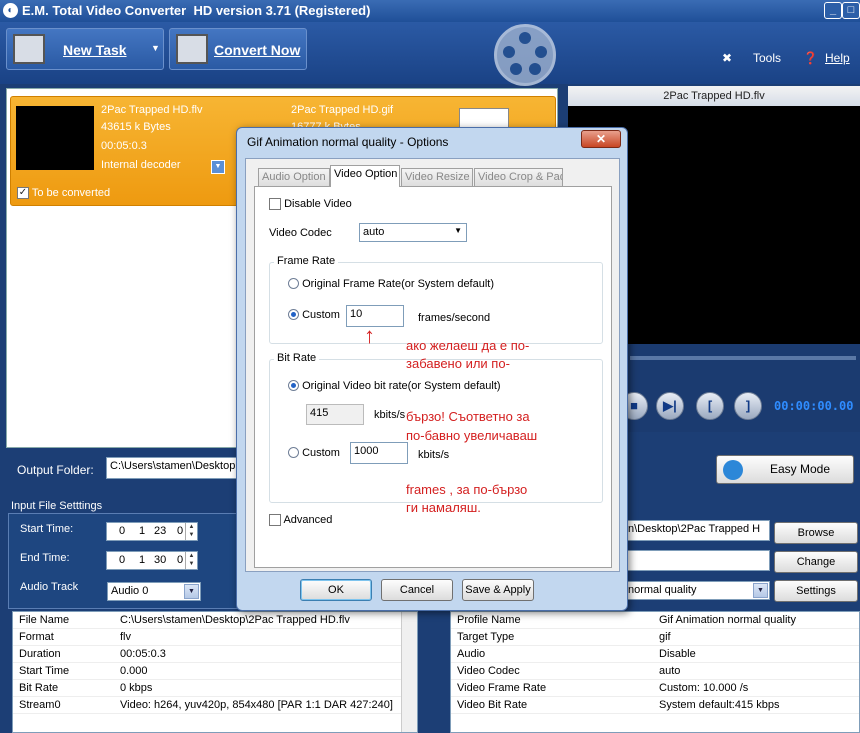  I want to click on annotation-line-2: забавено или по-, so click(458, 363).